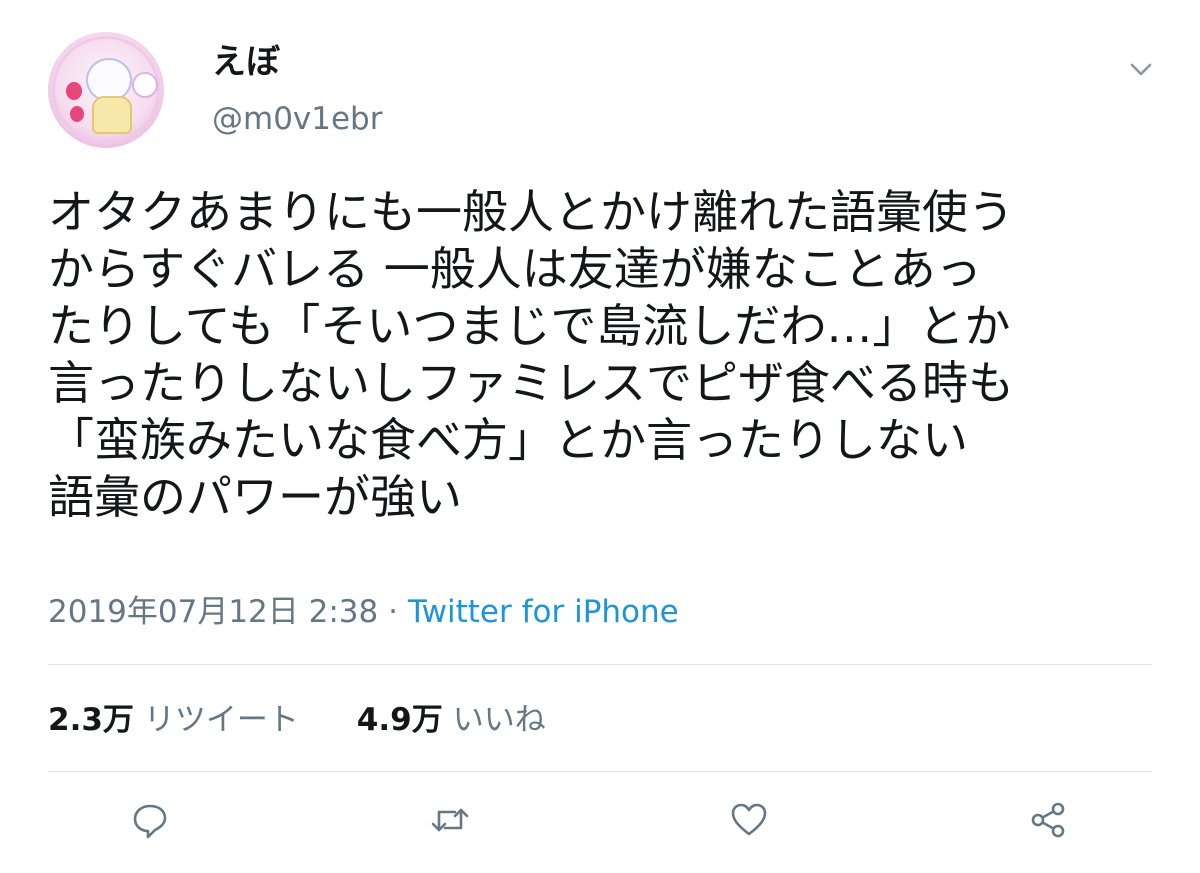  Describe the element at coordinates (91, 720) in the screenshot. I see `retweets-count: 2.3万` at that location.